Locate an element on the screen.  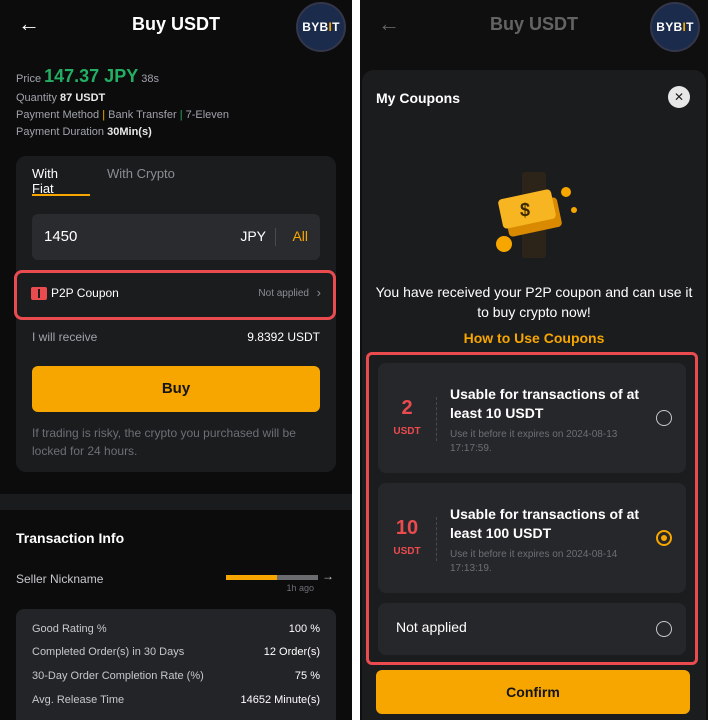
price-countdown: 38s is located at coordinates (150, 79).